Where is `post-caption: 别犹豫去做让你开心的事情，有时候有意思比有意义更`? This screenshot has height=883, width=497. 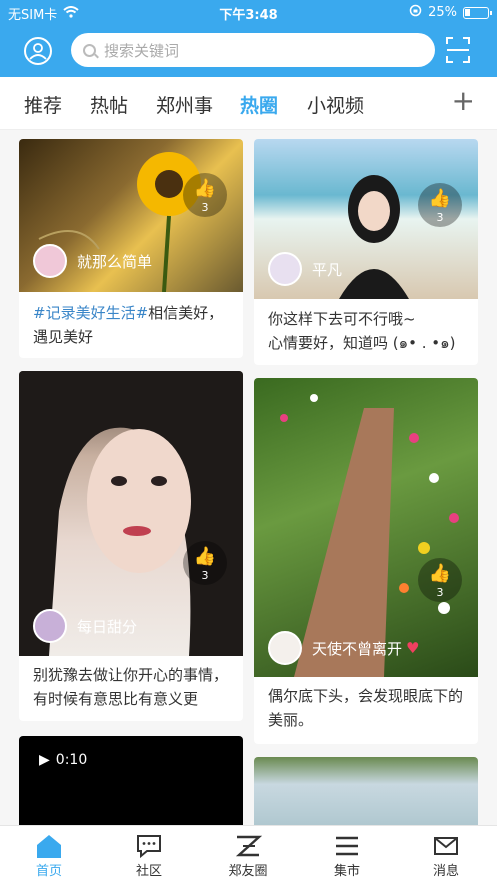
post-caption: 别犹豫去做让你开心的事情，有时候有意思比有意义更 is located at coordinates (131, 687).